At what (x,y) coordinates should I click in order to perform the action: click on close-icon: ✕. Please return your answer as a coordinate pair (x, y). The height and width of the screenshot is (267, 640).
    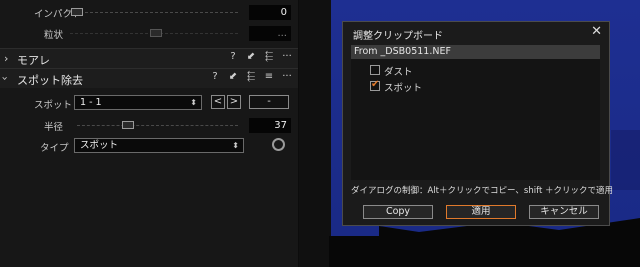
    Looking at the image, I should click on (596, 31).